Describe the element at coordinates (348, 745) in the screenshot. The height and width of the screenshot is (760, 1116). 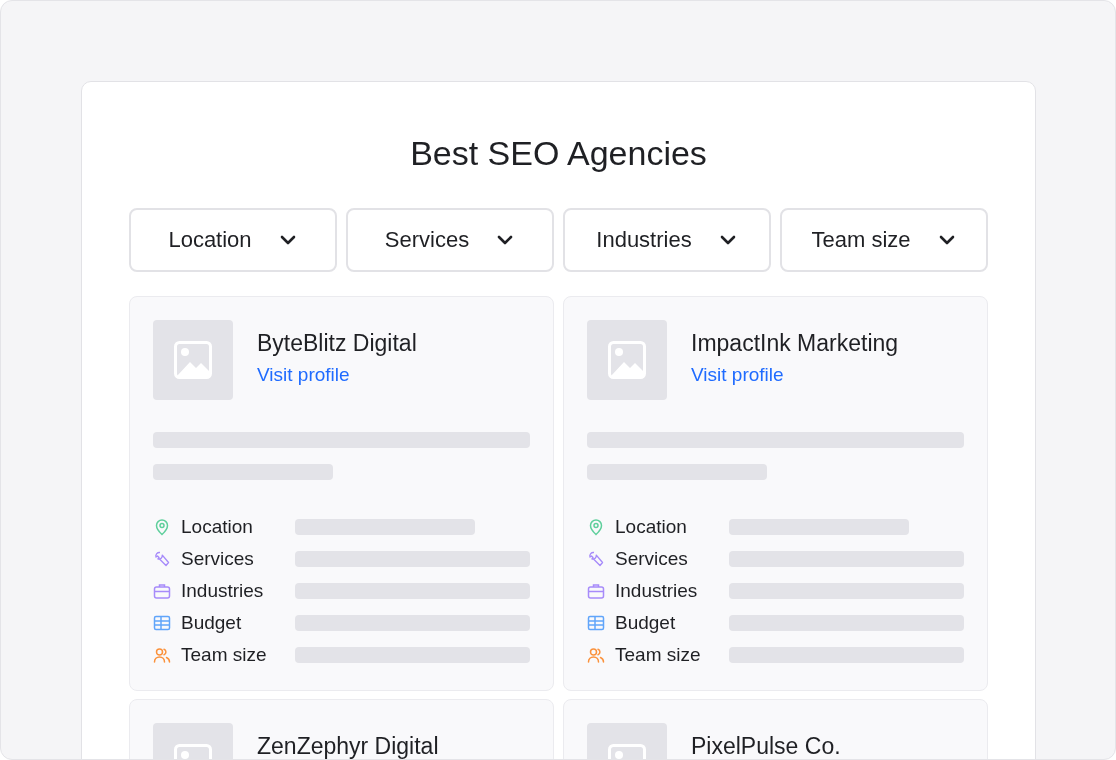
I see `agency-name: ZenZephyr Digital` at that location.